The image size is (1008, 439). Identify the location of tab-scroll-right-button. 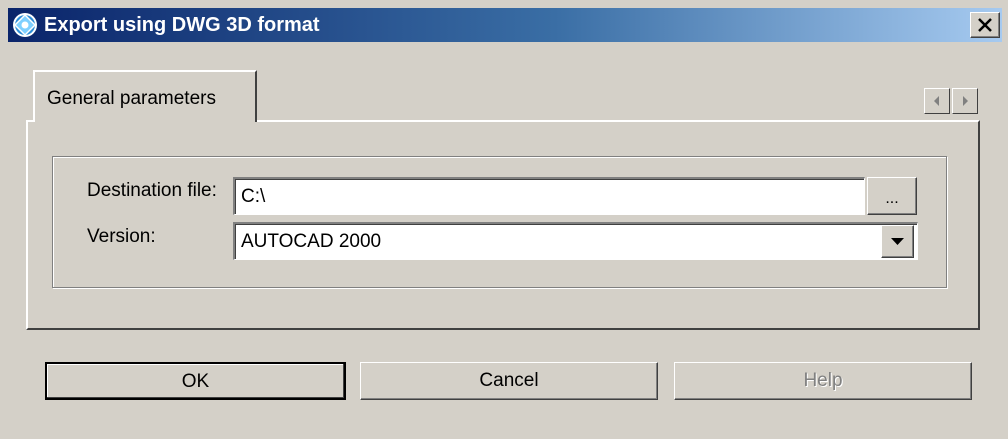
(965, 101).